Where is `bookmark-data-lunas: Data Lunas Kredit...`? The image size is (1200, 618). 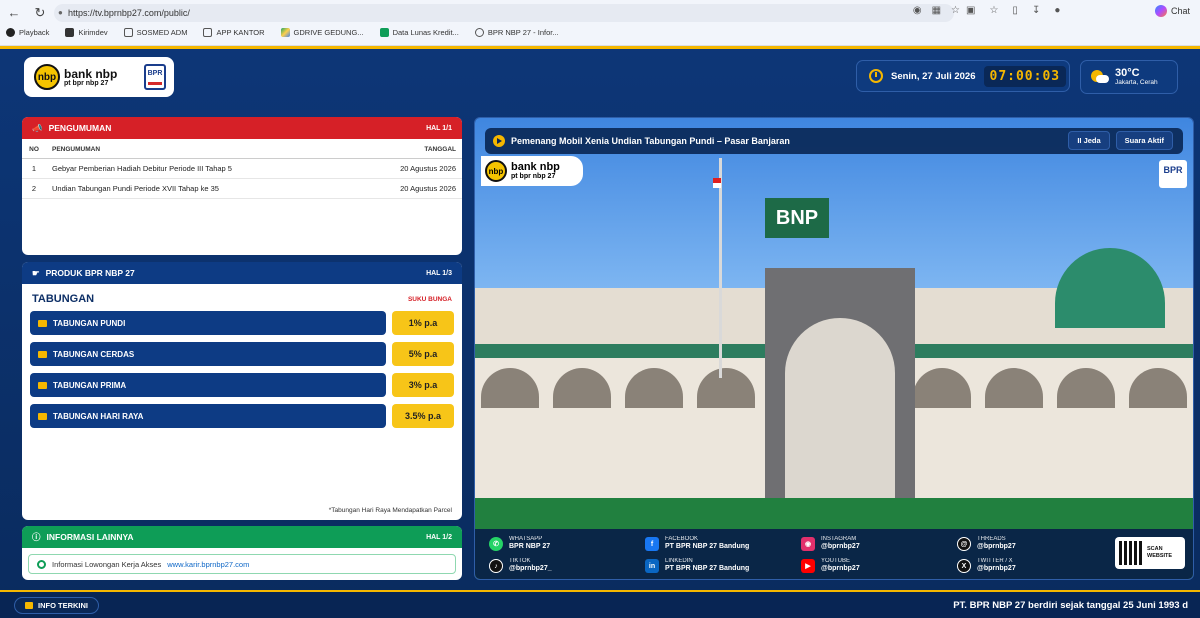
bookmark-data-lunas: Data Lunas Kredit... is located at coordinates (419, 32).